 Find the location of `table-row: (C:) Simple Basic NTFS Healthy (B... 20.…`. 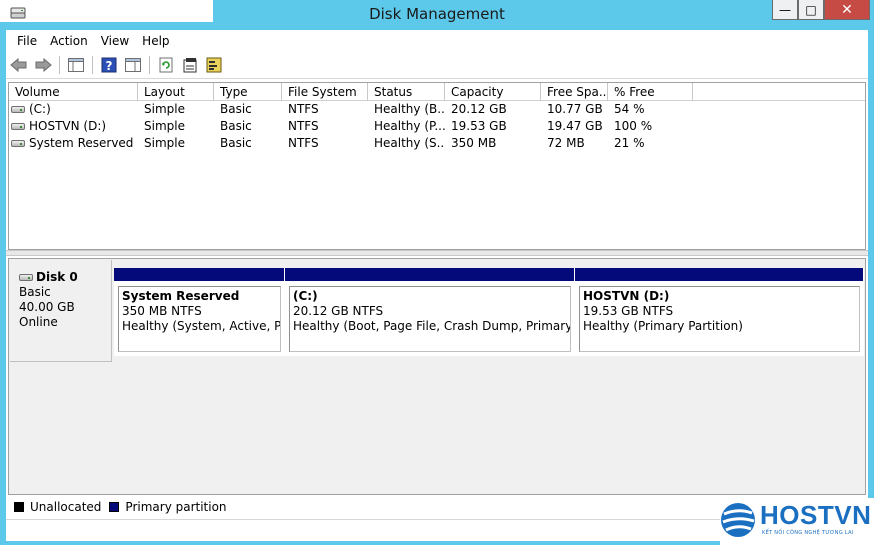

table-row: (C:) Simple Basic NTFS Healthy (B... 20.… is located at coordinates (437, 109).